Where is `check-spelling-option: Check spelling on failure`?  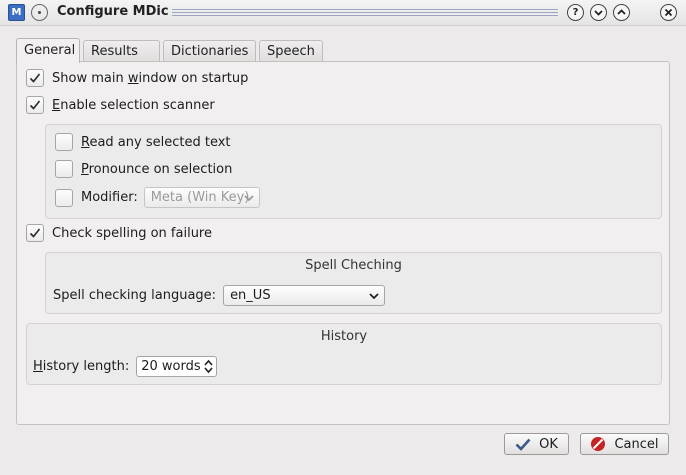
check-spelling-option: Check spelling on failure is located at coordinates (119, 233).